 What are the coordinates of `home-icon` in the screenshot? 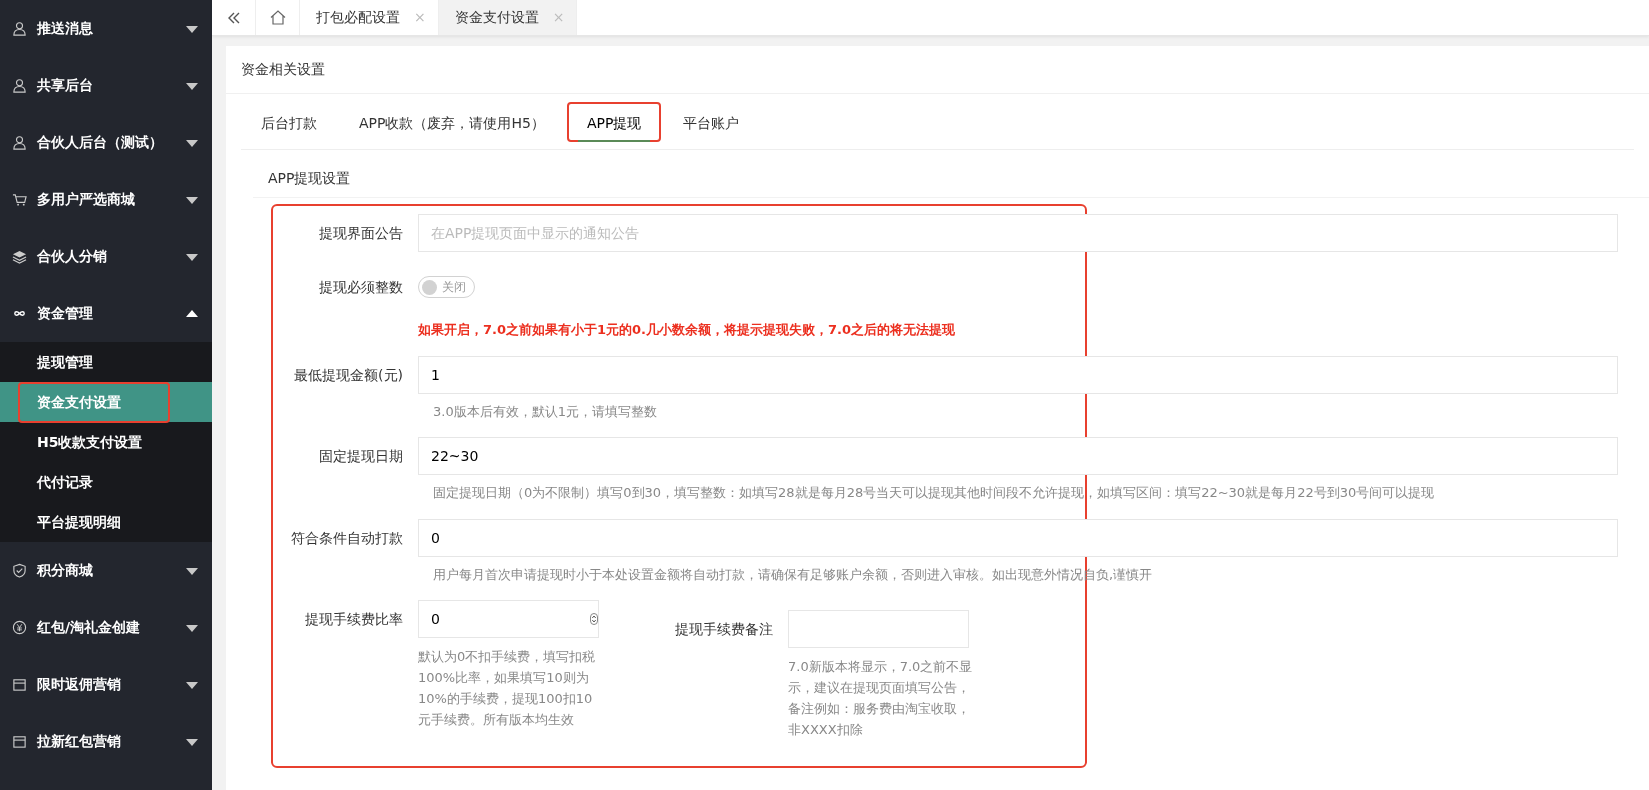 It's located at (277, 17).